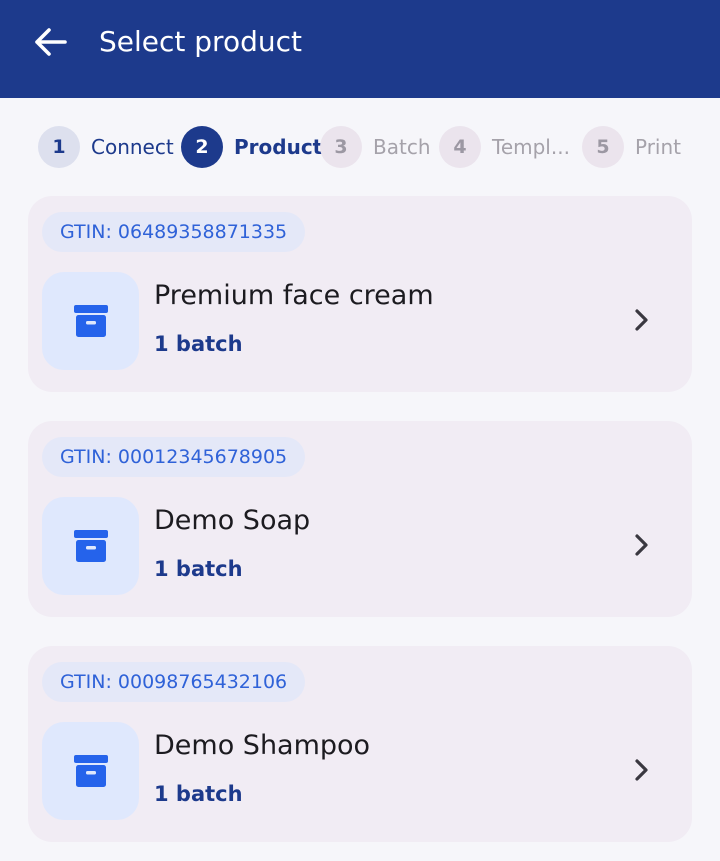 The image size is (720, 861). I want to click on back-button, so click(50, 42).